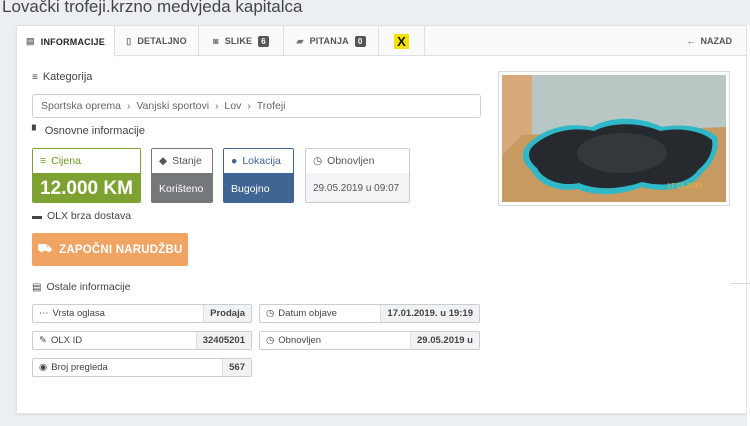 This screenshot has height=426, width=750. I want to click on olx-id-row: ✎ OLX ID 32405201, so click(142, 340).